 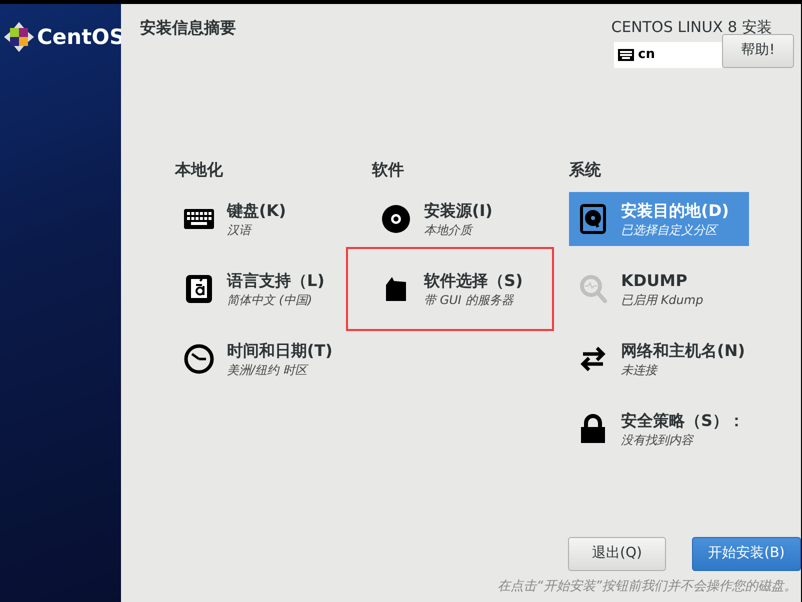 I want to click on category-heading: 软件, so click(x=388, y=169).